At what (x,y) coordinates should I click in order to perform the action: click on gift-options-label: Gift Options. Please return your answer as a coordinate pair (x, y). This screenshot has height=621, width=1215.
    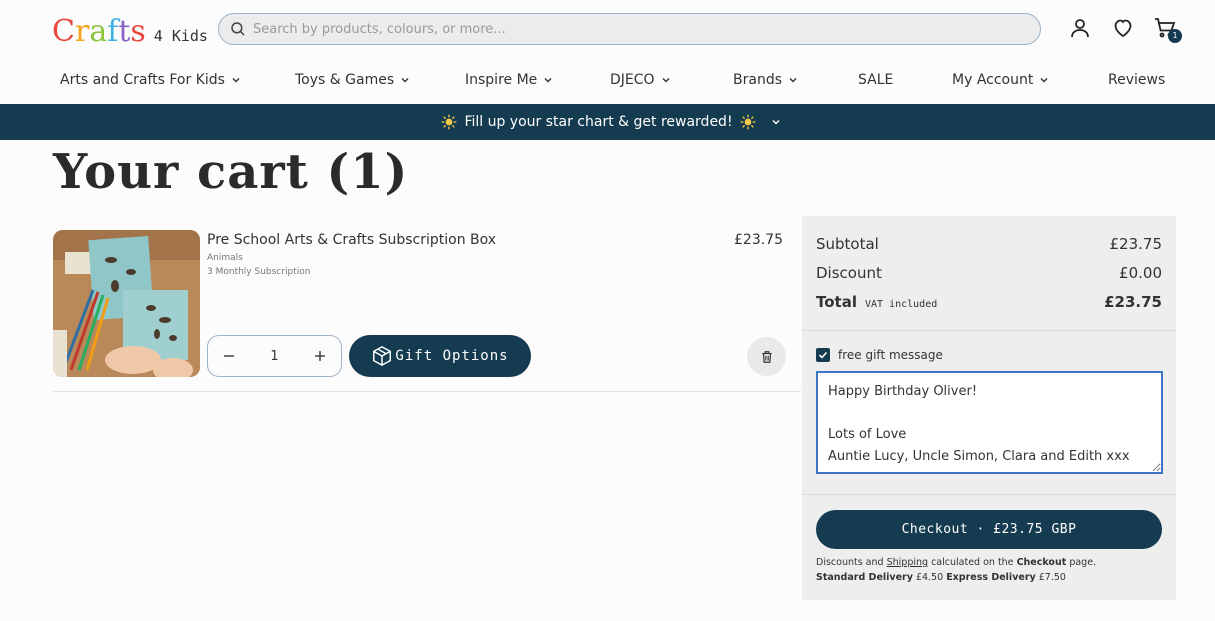
    Looking at the image, I should click on (452, 356).